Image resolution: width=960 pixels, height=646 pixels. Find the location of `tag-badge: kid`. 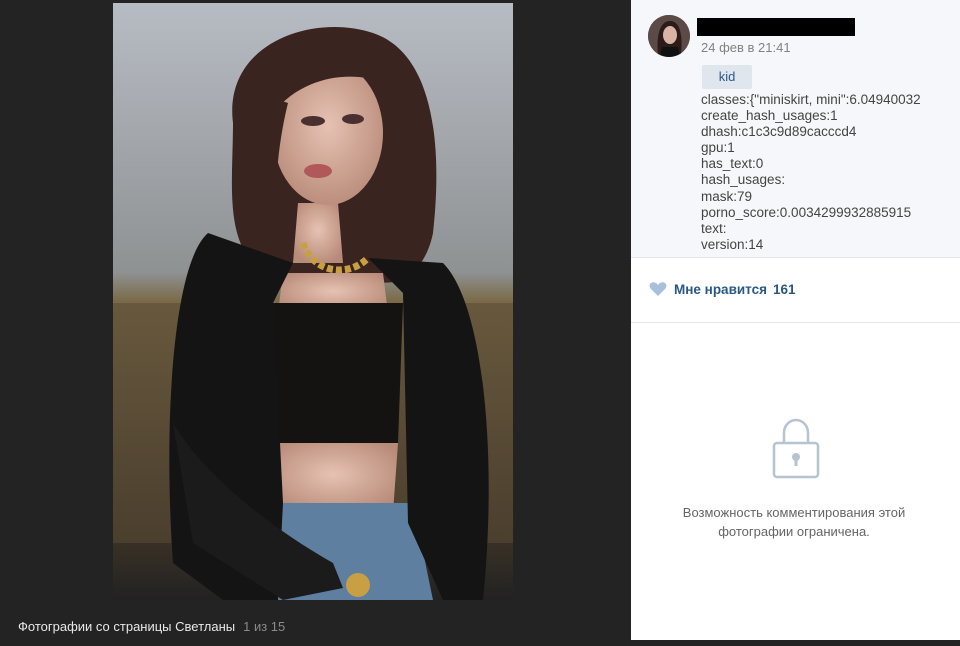

tag-badge: kid is located at coordinates (727, 77).